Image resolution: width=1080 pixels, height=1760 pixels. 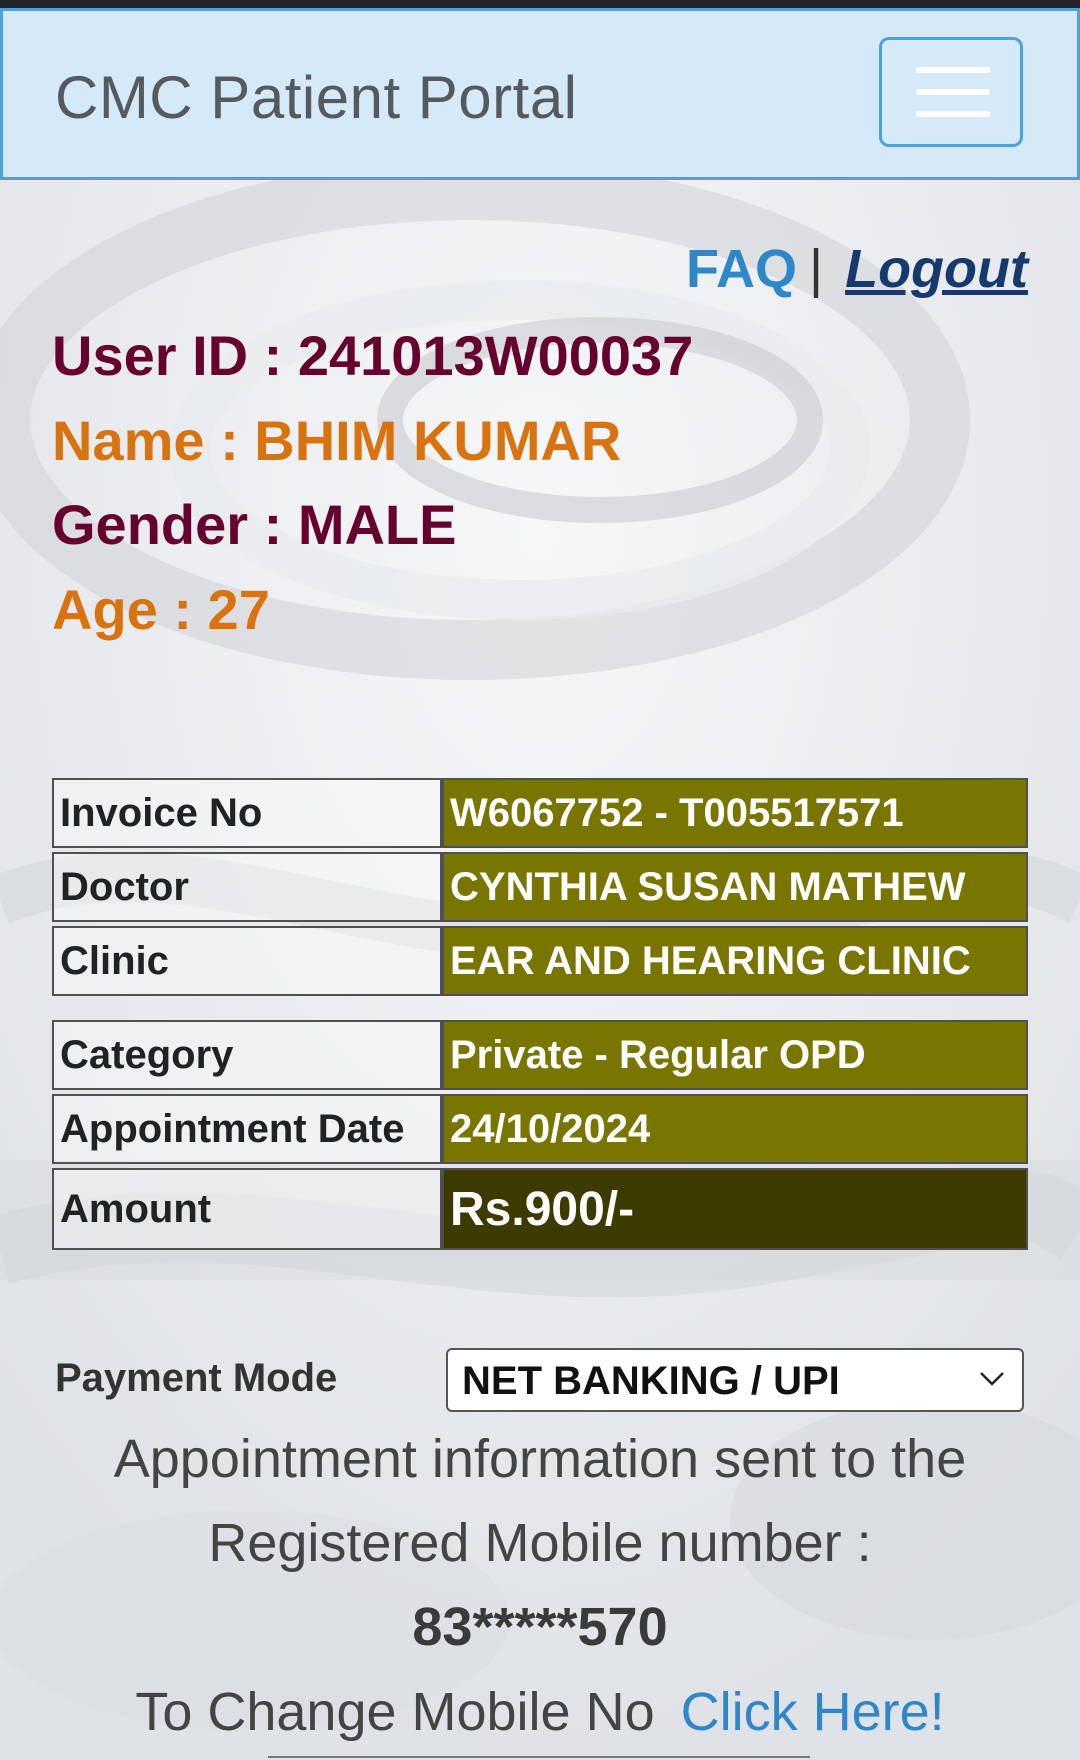 What do you see at coordinates (735, 1129) in the screenshot?
I see `appointment-date-value: 24/10/2024` at bounding box center [735, 1129].